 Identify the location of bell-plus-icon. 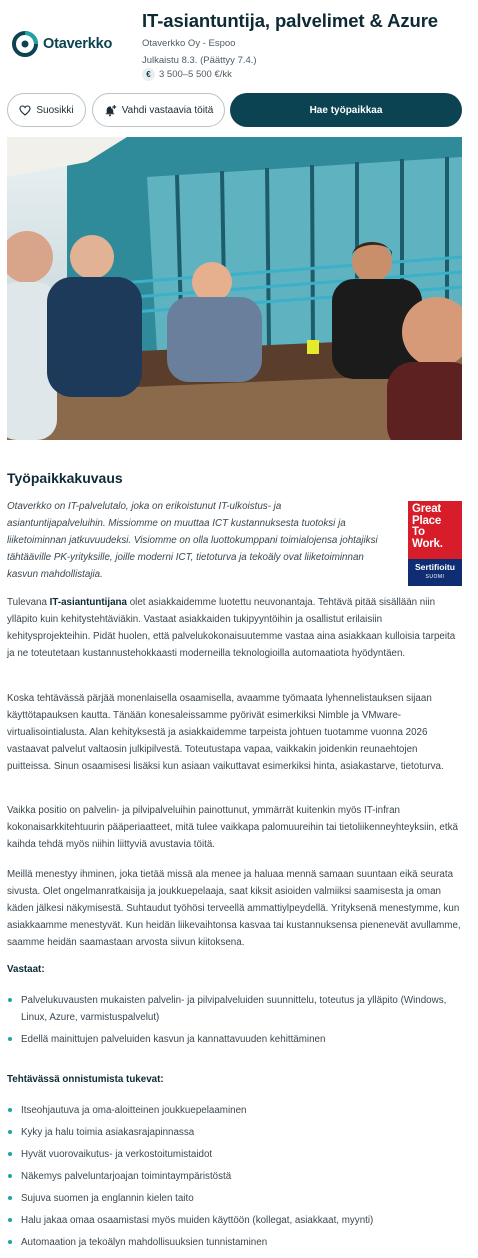
(110, 110).